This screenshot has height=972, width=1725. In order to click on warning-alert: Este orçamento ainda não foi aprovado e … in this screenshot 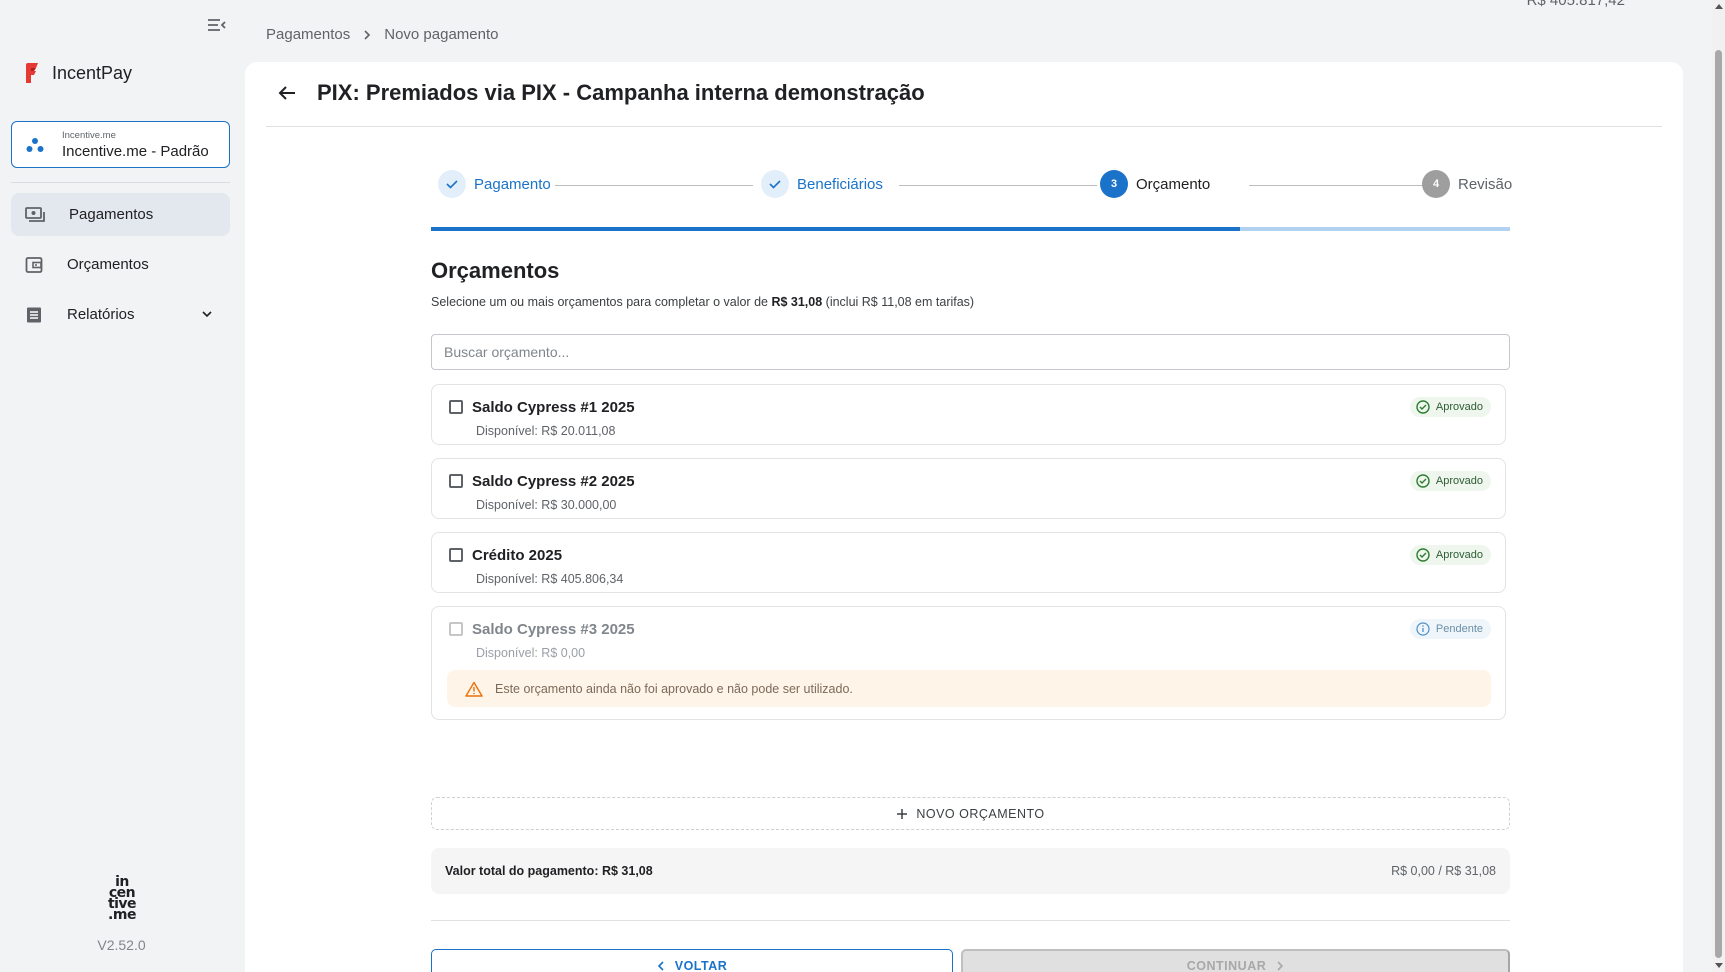, I will do `click(969, 688)`.